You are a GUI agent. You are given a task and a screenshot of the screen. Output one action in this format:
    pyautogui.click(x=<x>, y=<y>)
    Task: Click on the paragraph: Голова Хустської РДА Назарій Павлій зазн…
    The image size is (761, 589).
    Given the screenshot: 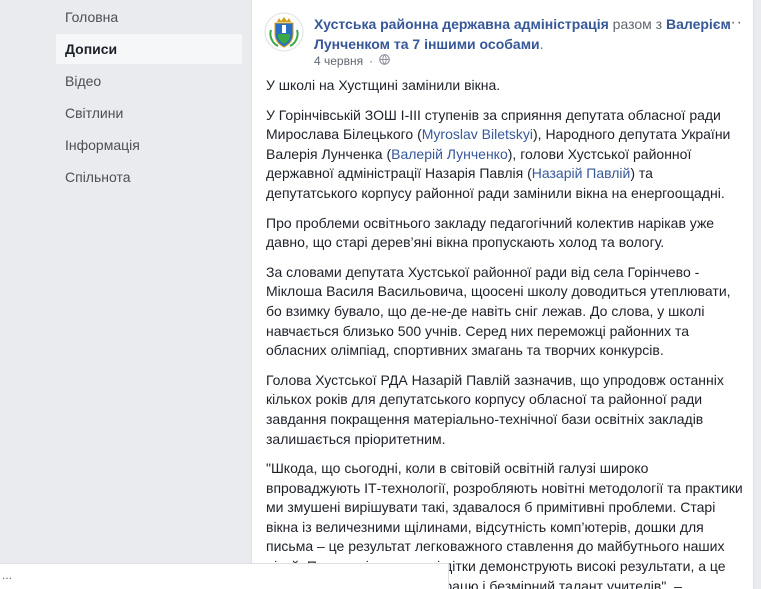 What is the action you would take?
    pyautogui.click(x=495, y=409)
    